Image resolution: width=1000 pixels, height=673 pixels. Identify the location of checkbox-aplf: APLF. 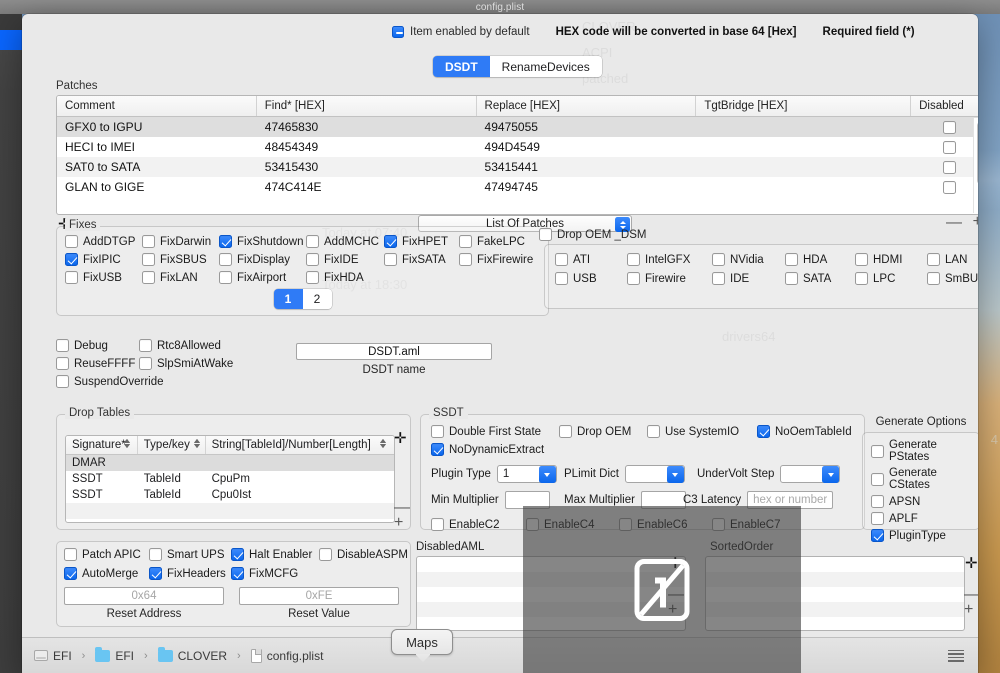
(924, 518).